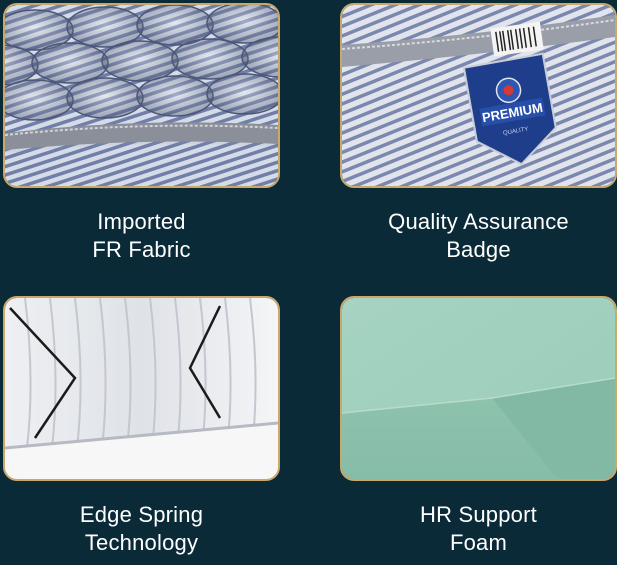 The image size is (617, 565). What do you see at coordinates (478, 221) in the screenshot?
I see `feature-caption-line1: Quality Assurance` at bounding box center [478, 221].